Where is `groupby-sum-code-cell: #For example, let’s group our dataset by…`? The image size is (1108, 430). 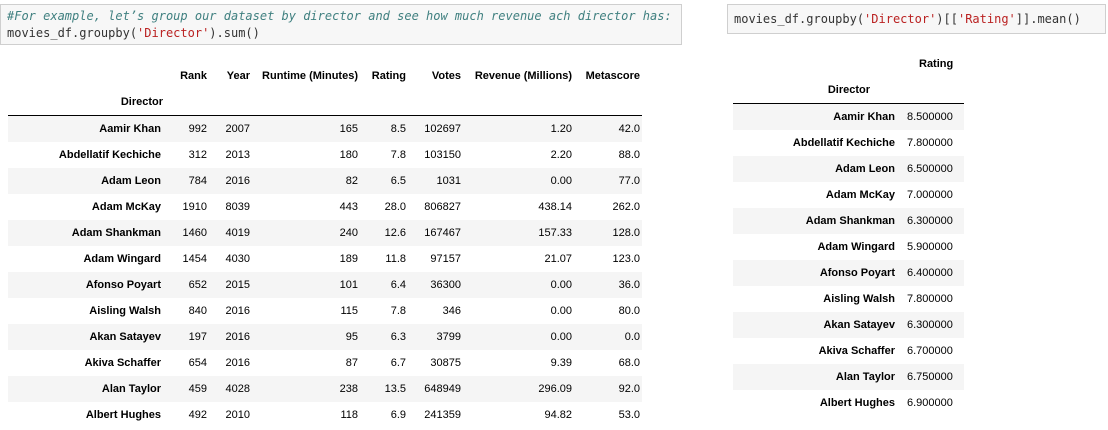 groupby-sum-code-cell: #For example, let’s group our dataset by… is located at coordinates (341, 24).